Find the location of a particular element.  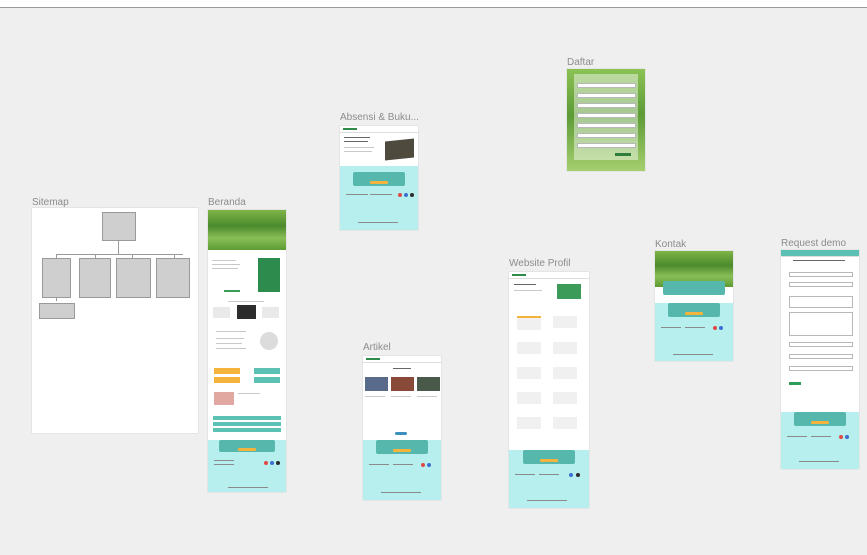

sitemap-subnode is located at coordinates (57, 311).